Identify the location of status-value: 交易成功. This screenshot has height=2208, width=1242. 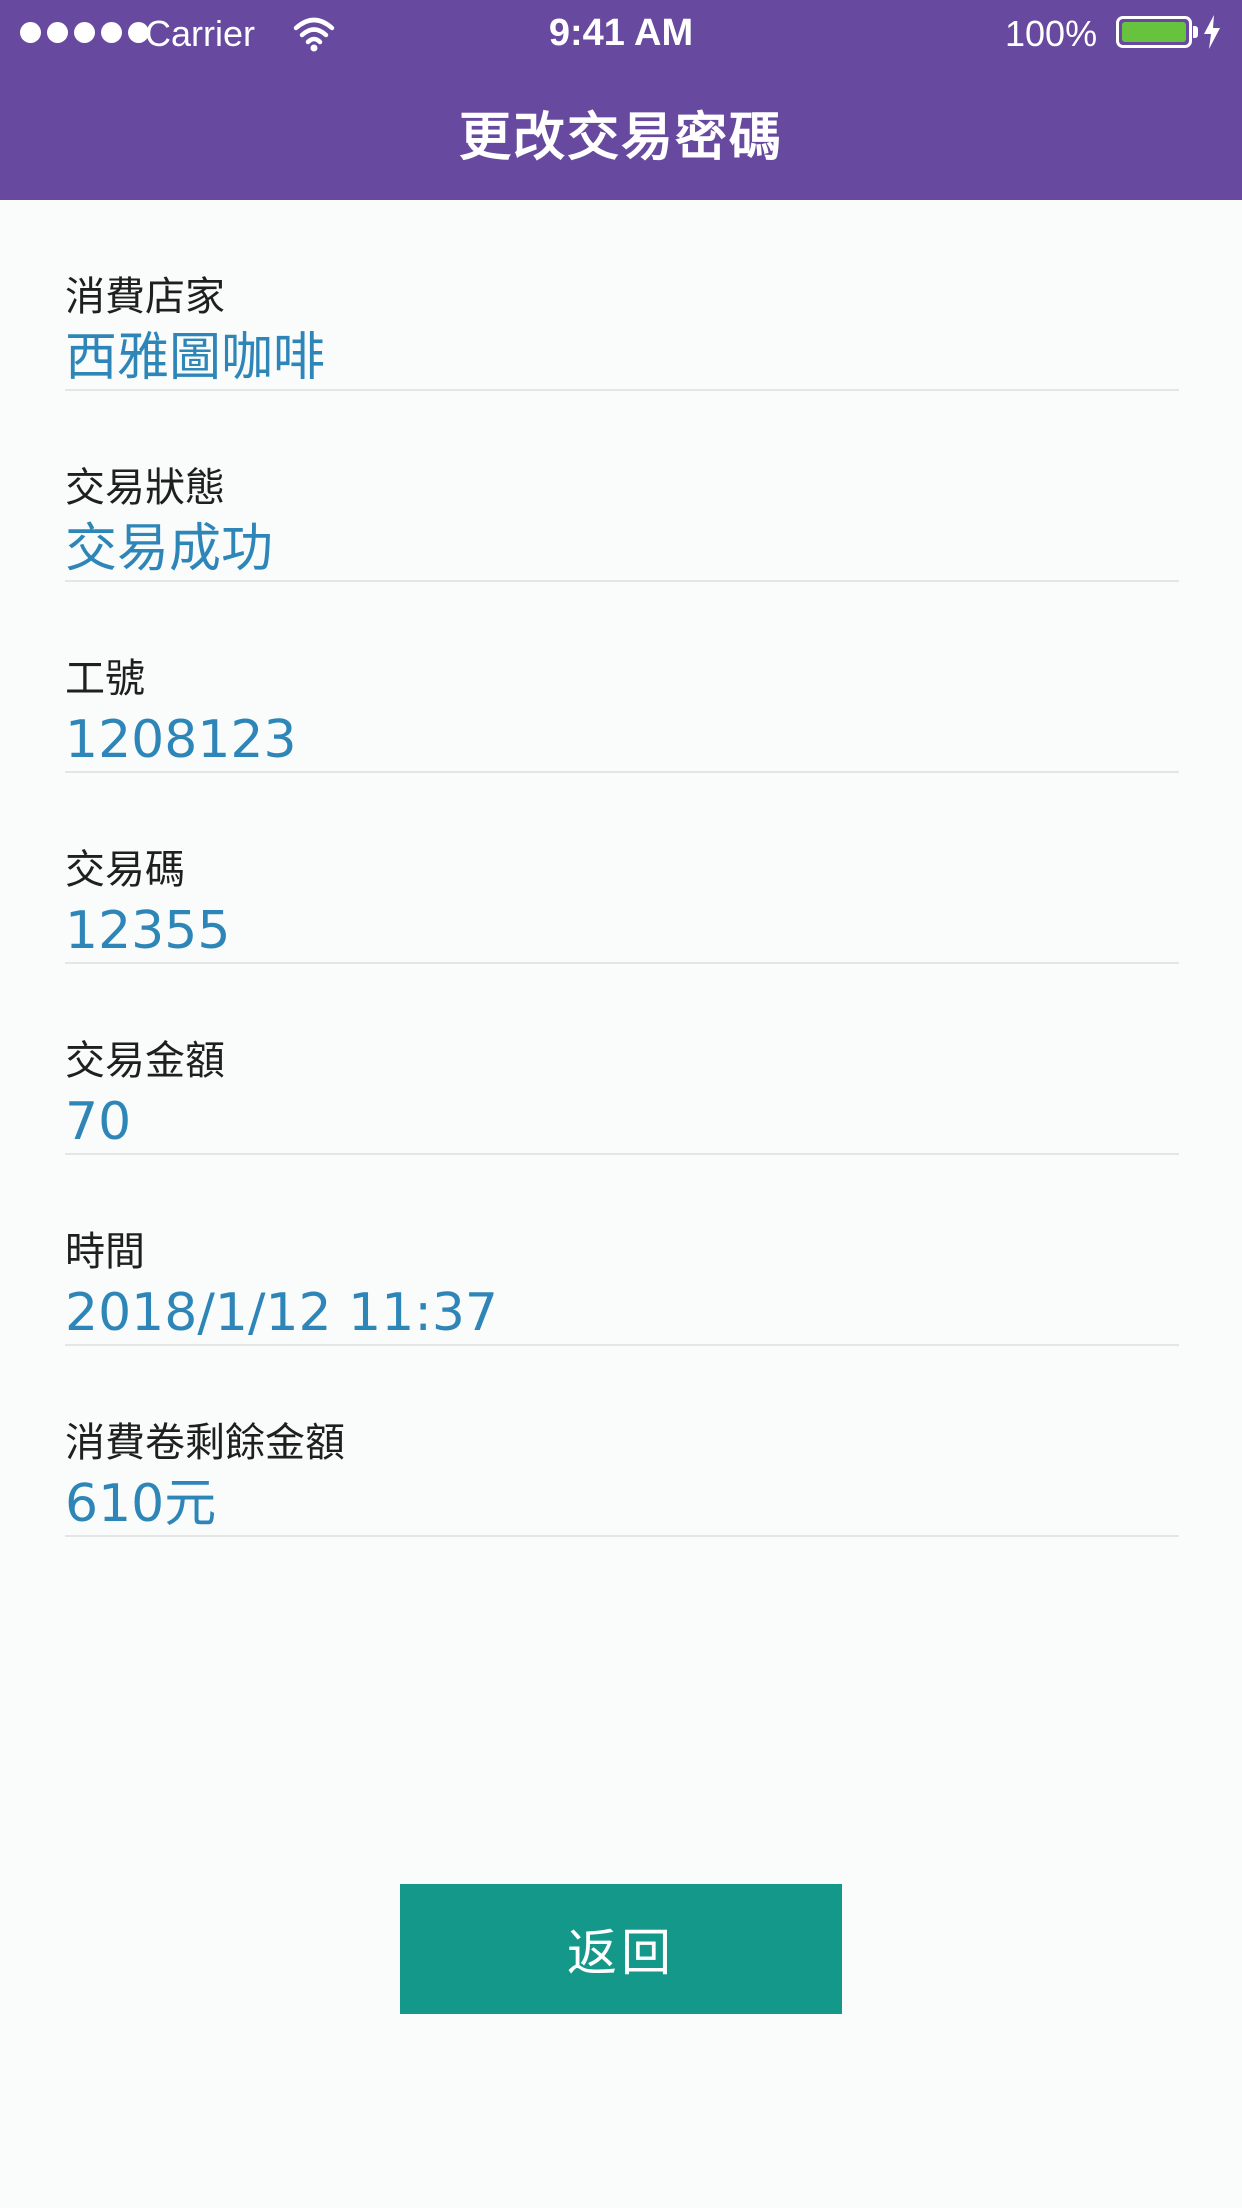
(169, 549).